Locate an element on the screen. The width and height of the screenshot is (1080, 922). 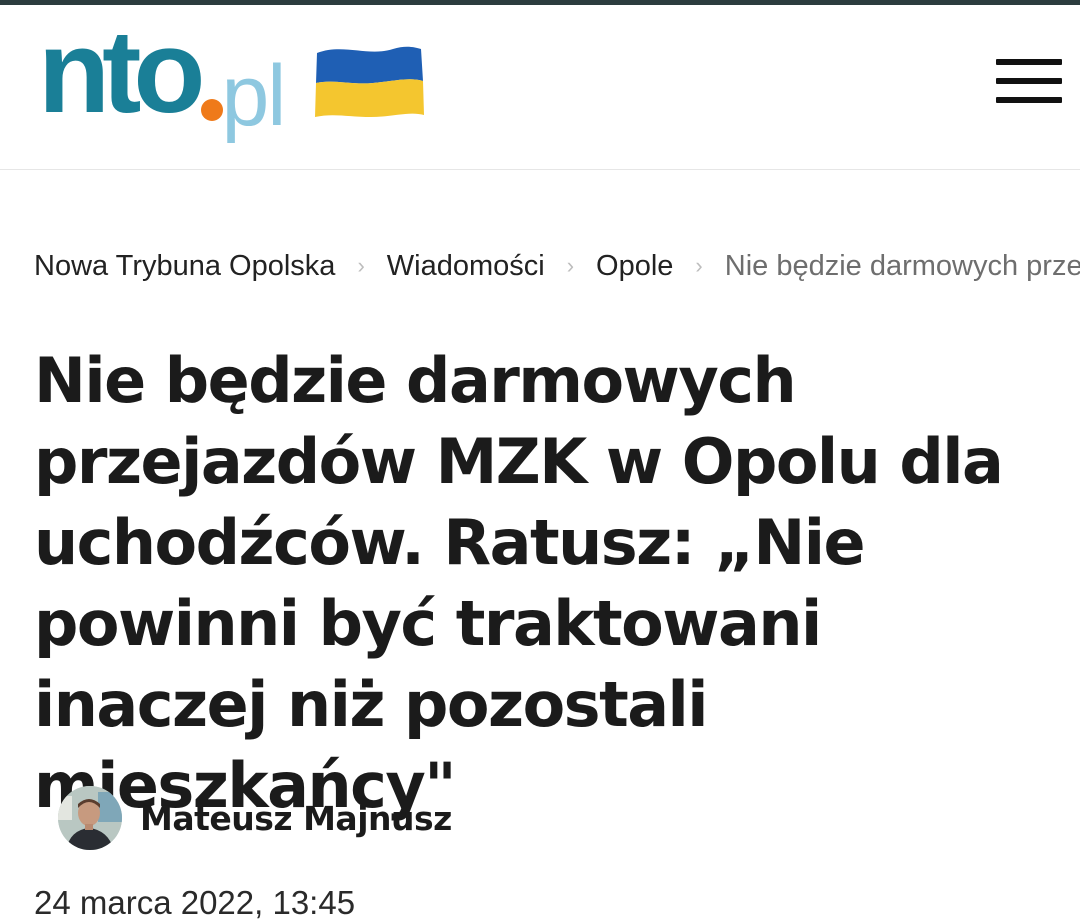
author-photo-icon is located at coordinates (90, 818).